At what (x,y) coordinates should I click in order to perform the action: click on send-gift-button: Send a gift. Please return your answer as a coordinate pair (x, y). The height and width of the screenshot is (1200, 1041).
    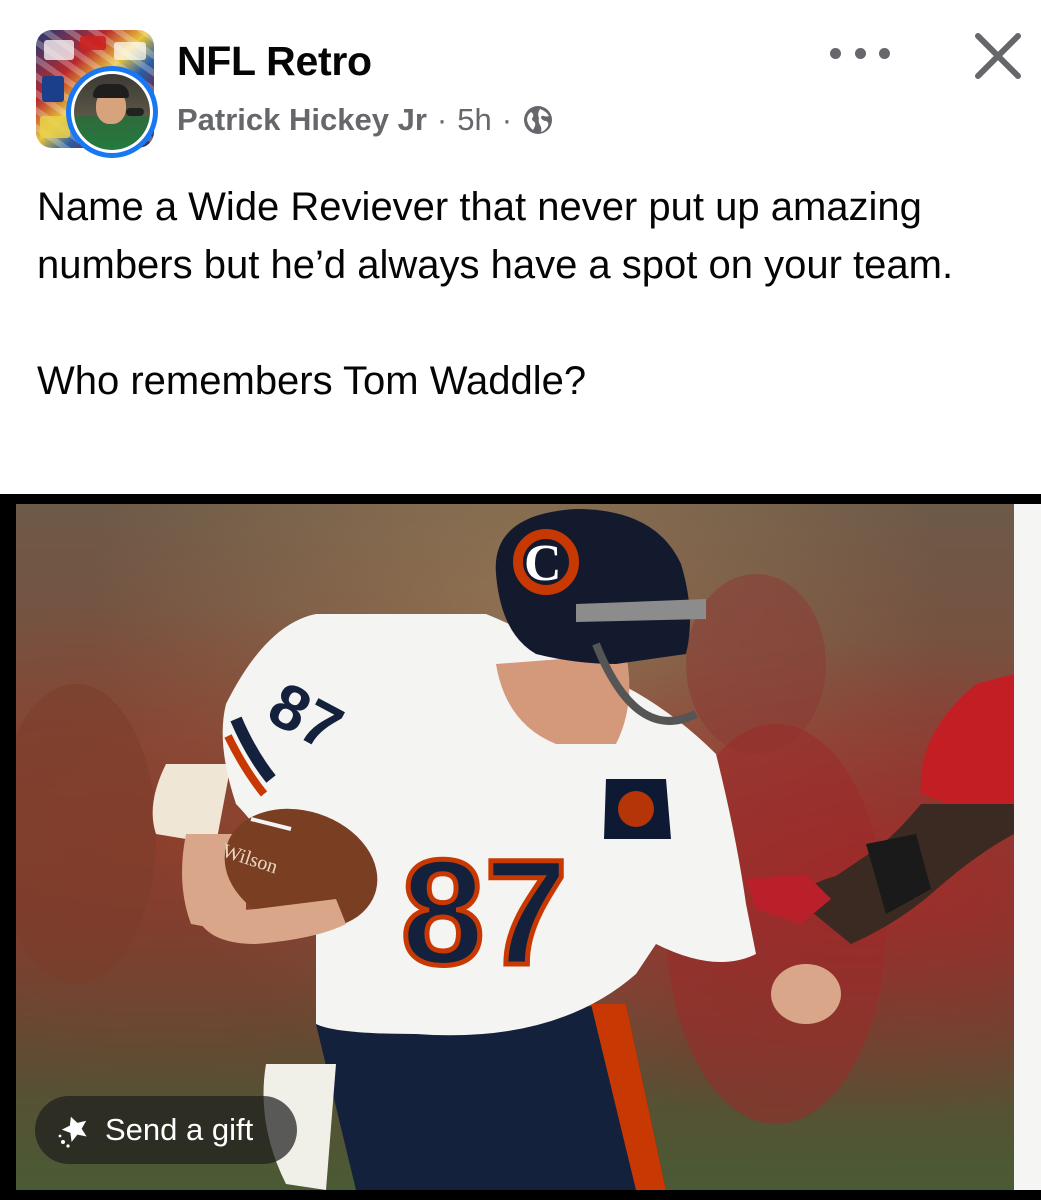
    Looking at the image, I should click on (166, 1130).